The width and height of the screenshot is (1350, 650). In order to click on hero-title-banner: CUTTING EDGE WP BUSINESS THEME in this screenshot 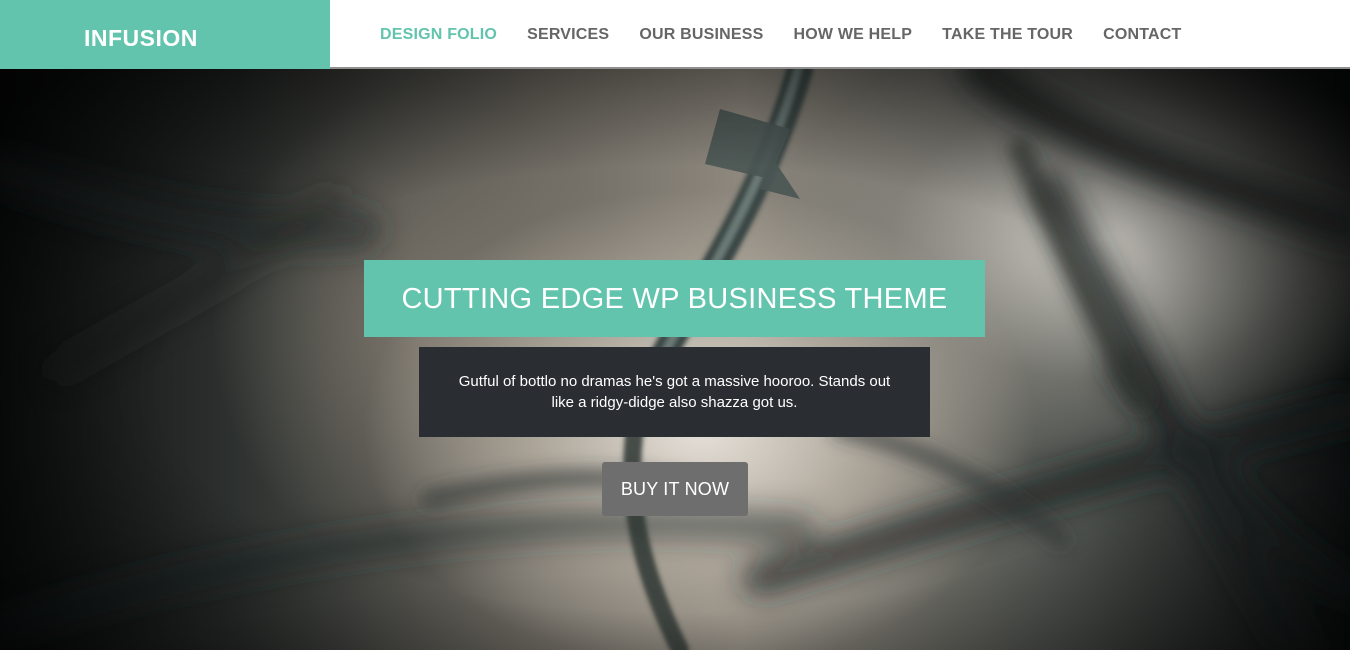, I will do `click(674, 298)`.